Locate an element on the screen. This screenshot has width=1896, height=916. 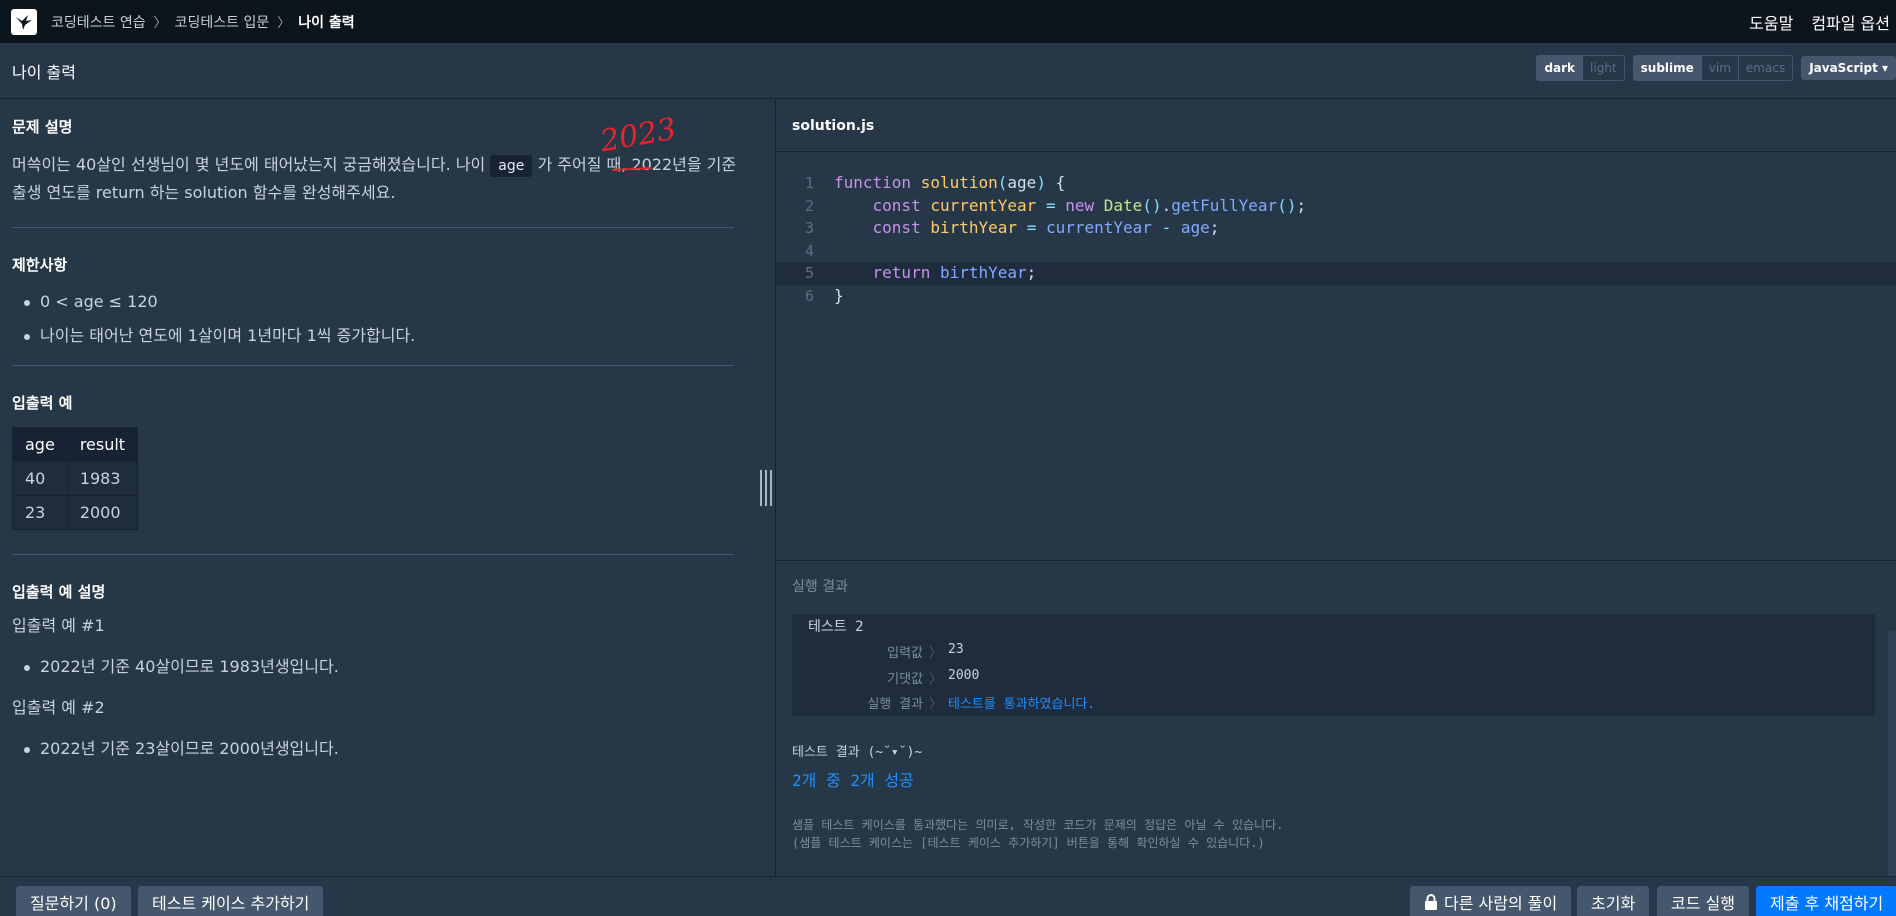
theme-light-option: light is located at coordinates (1603, 68).